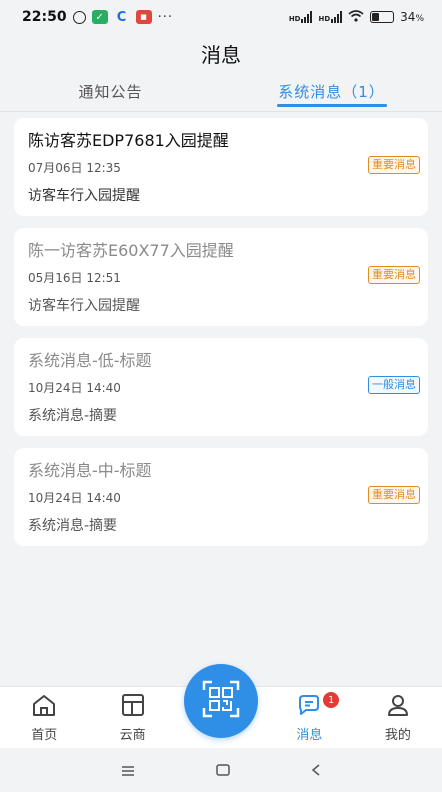 The width and height of the screenshot is (442, 792). Describe the element at coordinates (131, 250) in the screenshot. I see `message-title: 陈一访客苏E60X77入园提醒` at that location.